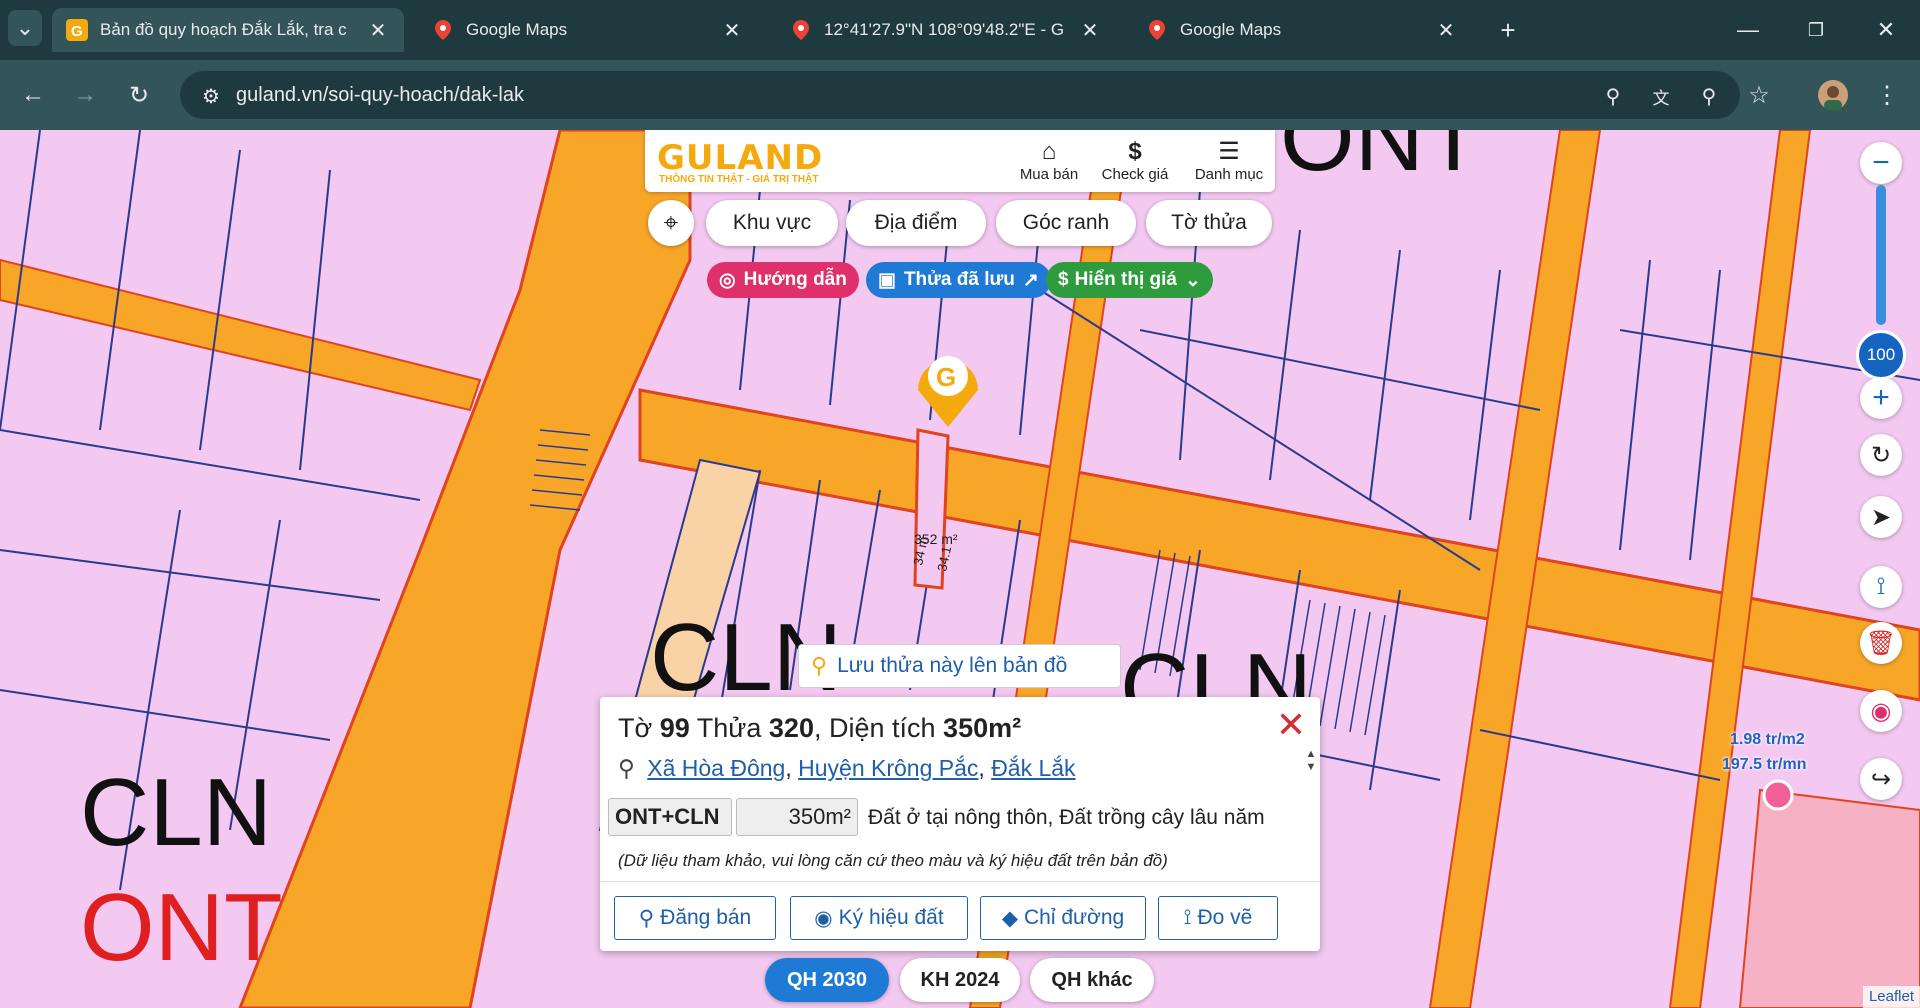  I want to click on avatar, so click(1833, 95).